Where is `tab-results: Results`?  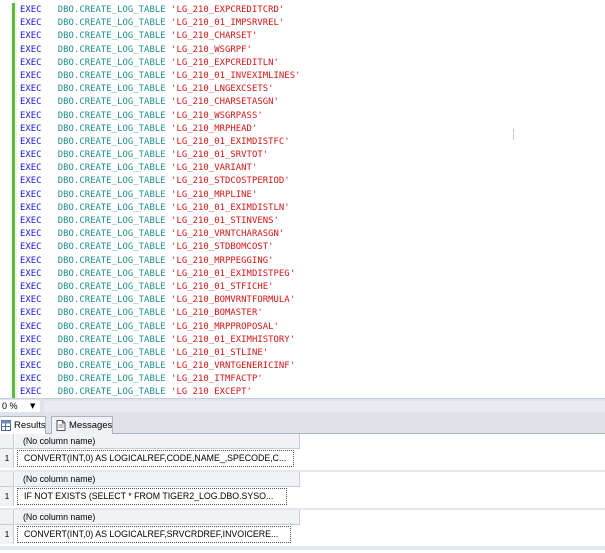 tab-results: Results is located at coordinates (23, 425).